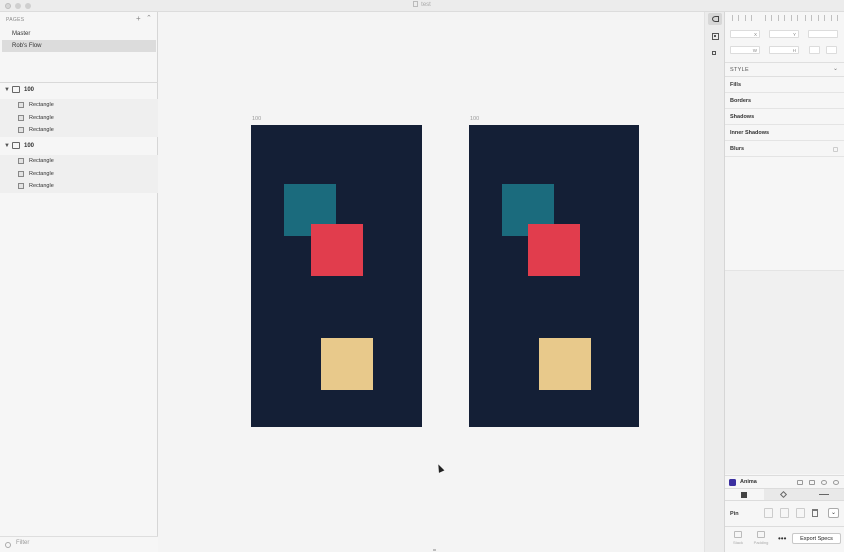  Describe the element at coordinates (735, 18) in the screenshot. I see `distribute-horizontal-icon` at that location.